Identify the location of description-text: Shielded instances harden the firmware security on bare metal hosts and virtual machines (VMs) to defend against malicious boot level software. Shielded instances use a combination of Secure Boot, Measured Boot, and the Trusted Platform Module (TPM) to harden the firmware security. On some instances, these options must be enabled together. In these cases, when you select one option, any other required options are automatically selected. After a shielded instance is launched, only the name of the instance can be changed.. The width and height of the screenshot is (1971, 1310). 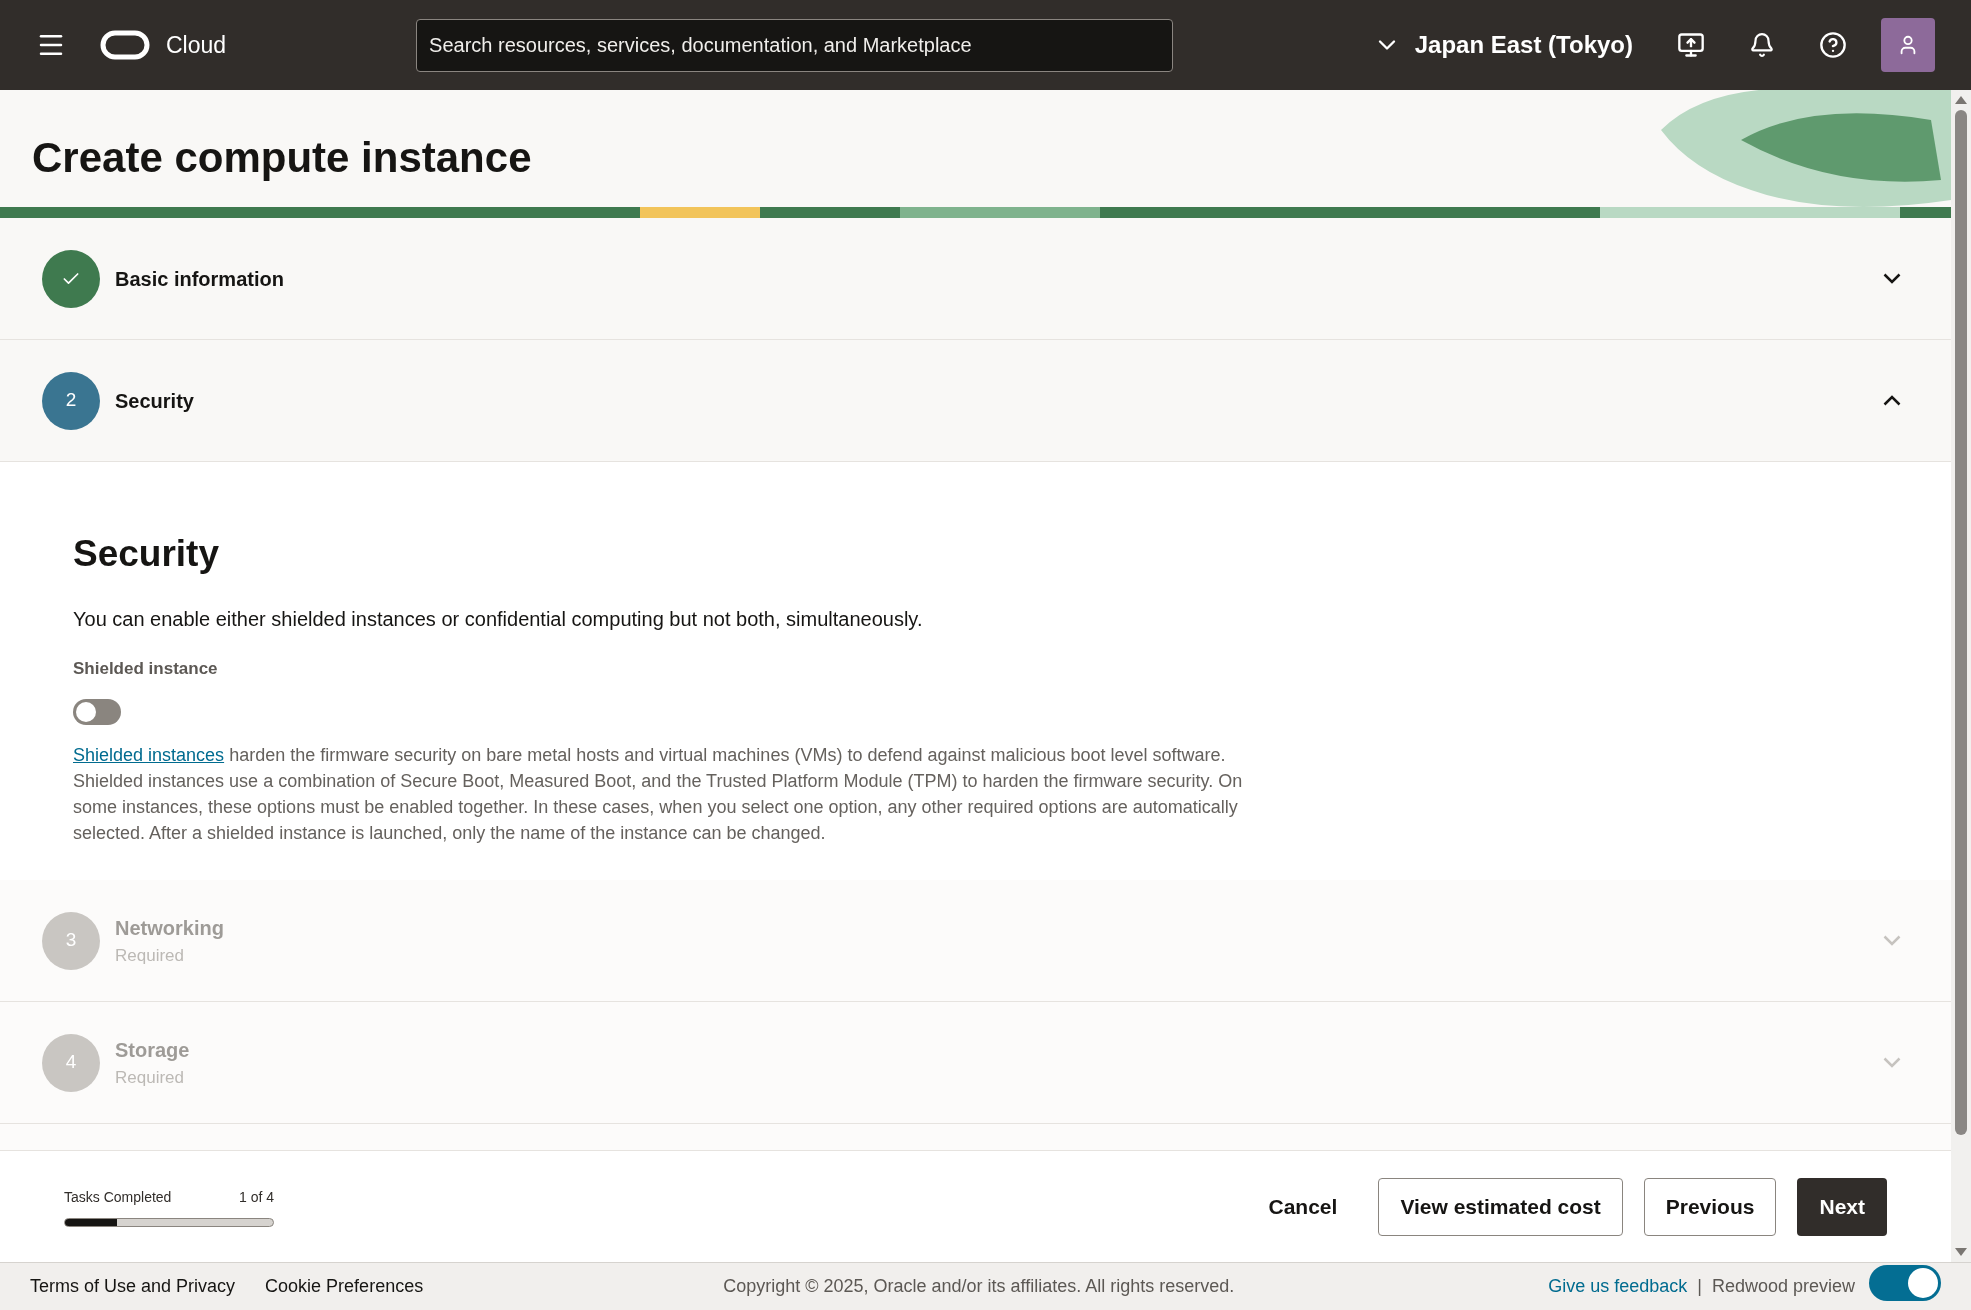
(658, 794).